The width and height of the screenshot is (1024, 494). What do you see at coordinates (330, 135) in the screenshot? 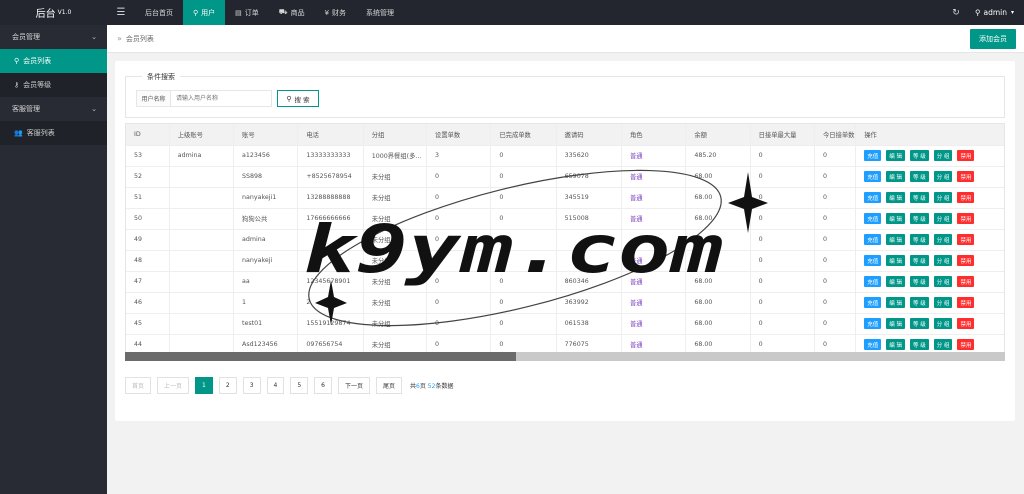
I see `column-header: 电话` at bounding box center [330, 135].